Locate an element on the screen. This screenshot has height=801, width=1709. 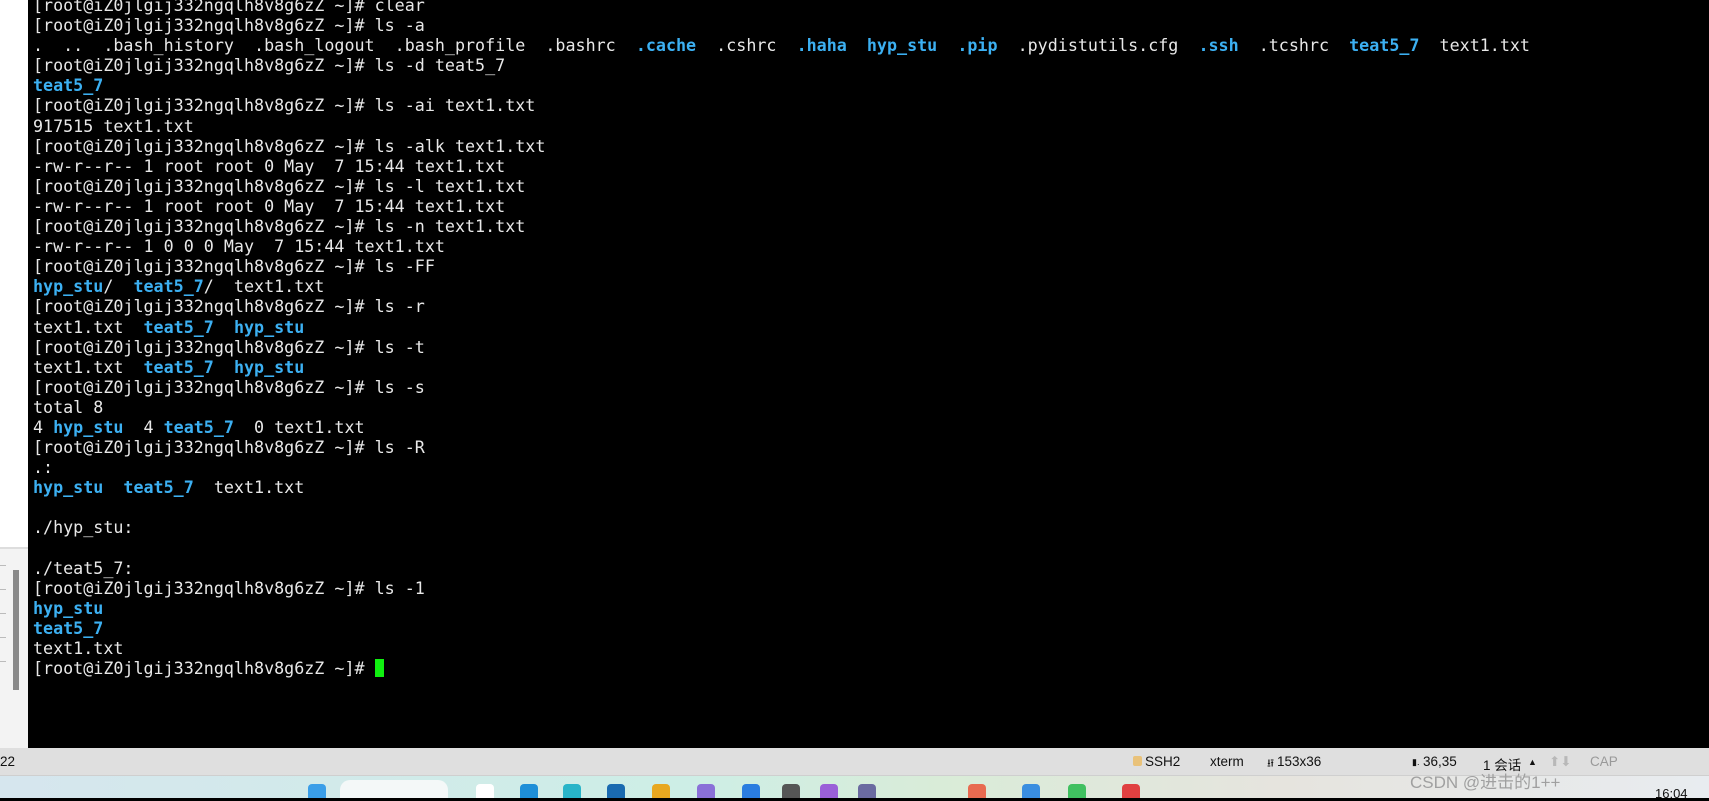
terminal-line: total 8 is located at coordinates (781, 407).